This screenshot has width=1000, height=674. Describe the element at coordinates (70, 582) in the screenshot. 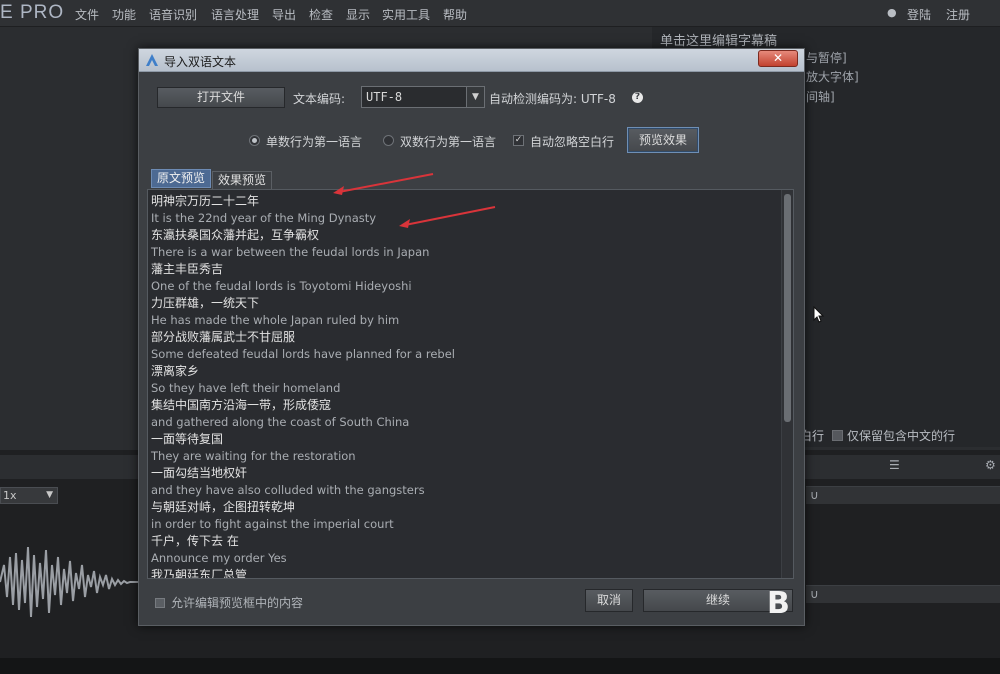

I see `audio-waveform` at that location.